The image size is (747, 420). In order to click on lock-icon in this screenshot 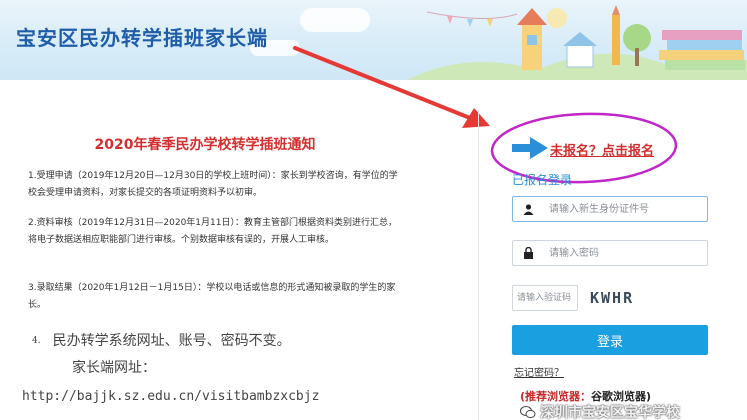, I will do `click(528, 253)`.